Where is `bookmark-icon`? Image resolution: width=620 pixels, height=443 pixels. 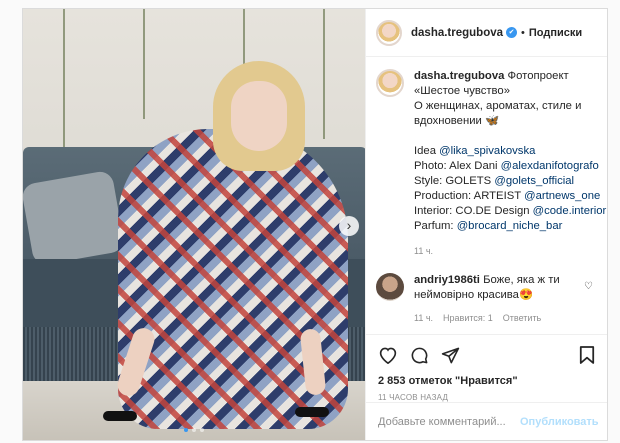
bookmark-icon is located at coordinates (587, 355).